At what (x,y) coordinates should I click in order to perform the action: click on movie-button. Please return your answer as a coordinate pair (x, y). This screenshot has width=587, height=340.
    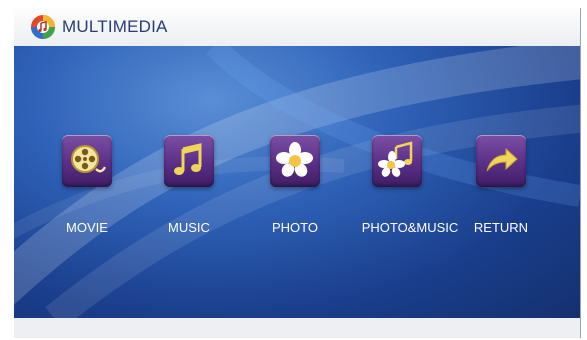
    Looking at the image, I should click on (87, 161).